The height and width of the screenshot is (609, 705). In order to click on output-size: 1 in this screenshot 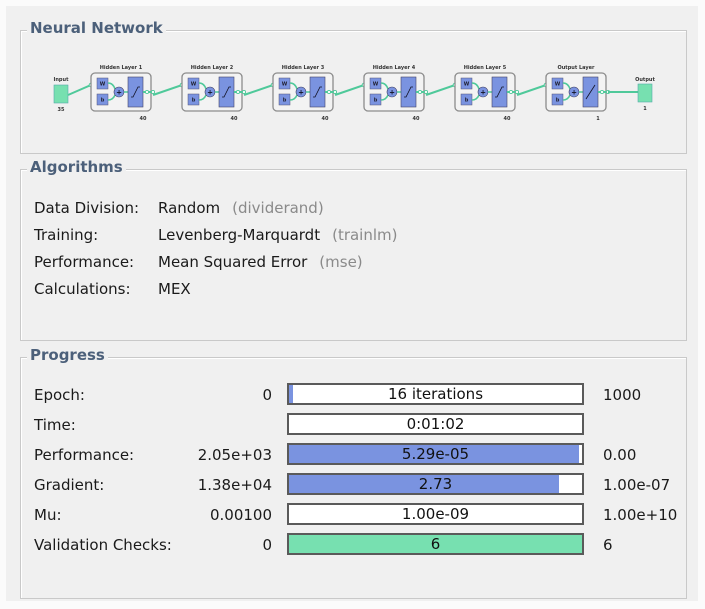, I will do `click(645, 109)`.